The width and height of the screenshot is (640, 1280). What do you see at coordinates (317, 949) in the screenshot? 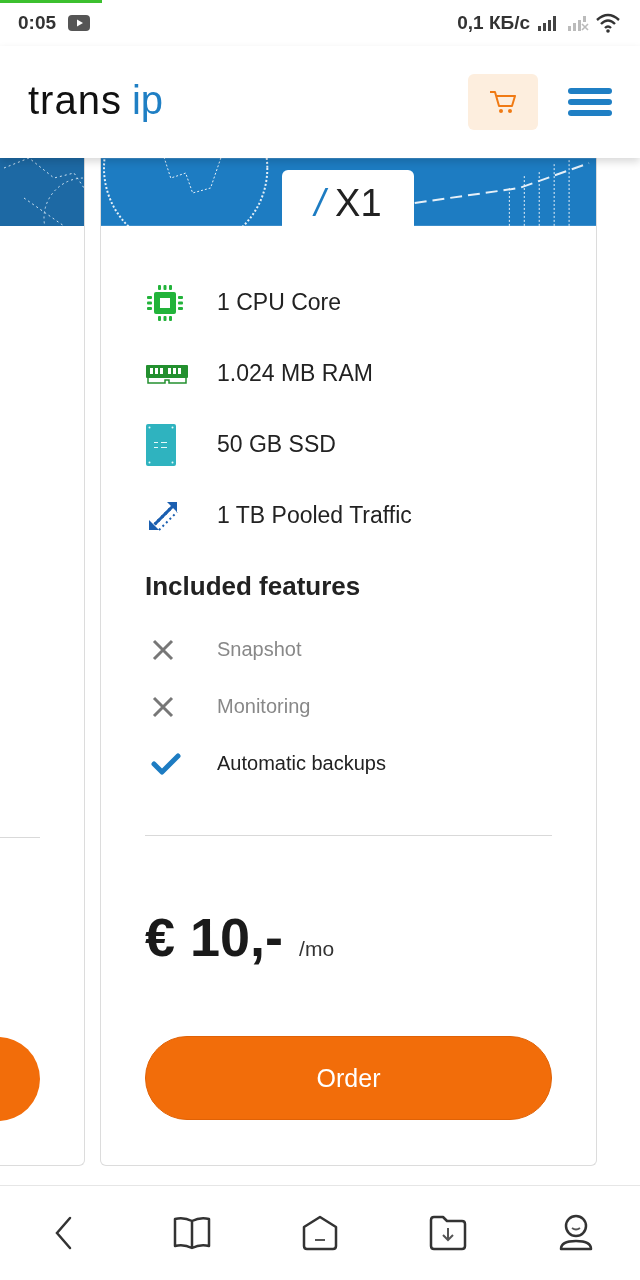
I see `price-period: /mo` at bounding box center [317, 949].